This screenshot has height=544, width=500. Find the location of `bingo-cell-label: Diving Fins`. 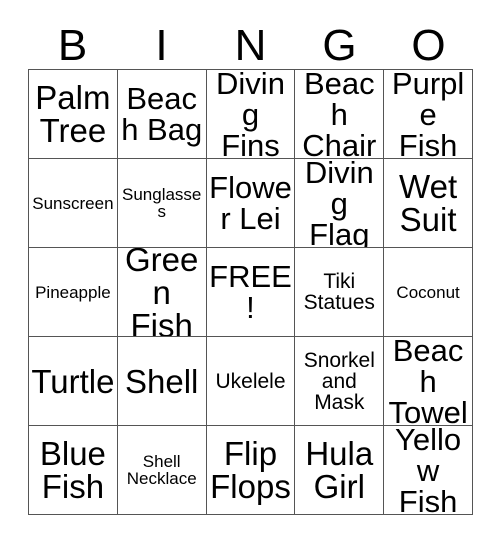

bingo-cell-label: Diving Fins is located at coordinates (250, 114).